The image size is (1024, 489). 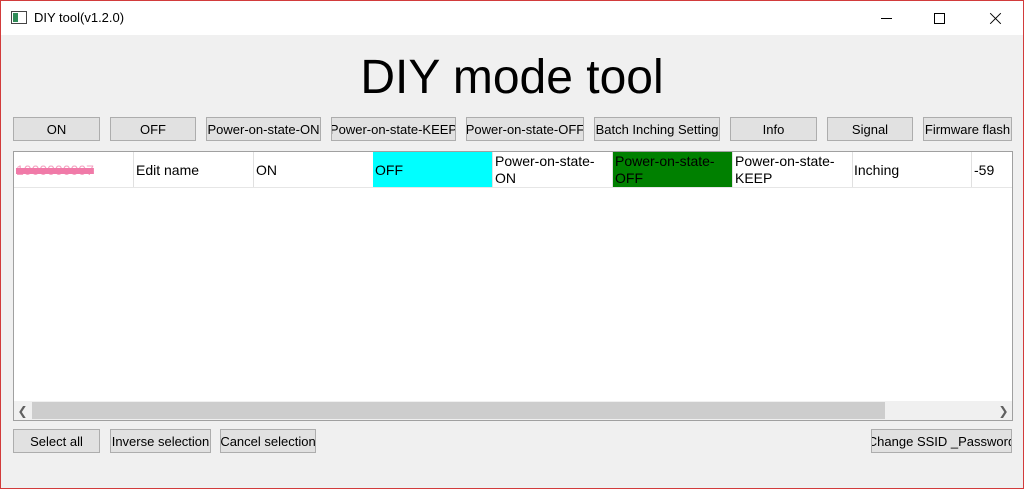 What do you see at coordinates (941, 441) in the screenshot?
I see `change-ssid-password-button: Change SSID _Password` at bounding box center [941, 441].